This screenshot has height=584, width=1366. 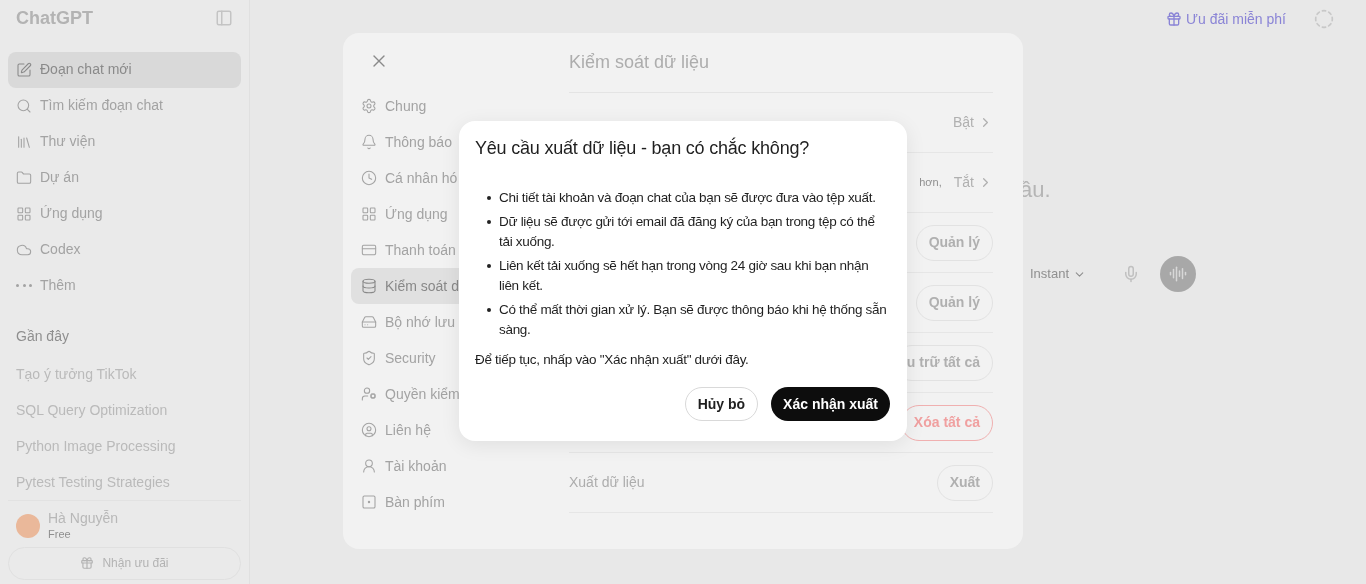 What do you see at coordinates (447, 466) in the screenshot?
I see `settings-nav-item: Tài khoản` at bounding box center [447, 466].